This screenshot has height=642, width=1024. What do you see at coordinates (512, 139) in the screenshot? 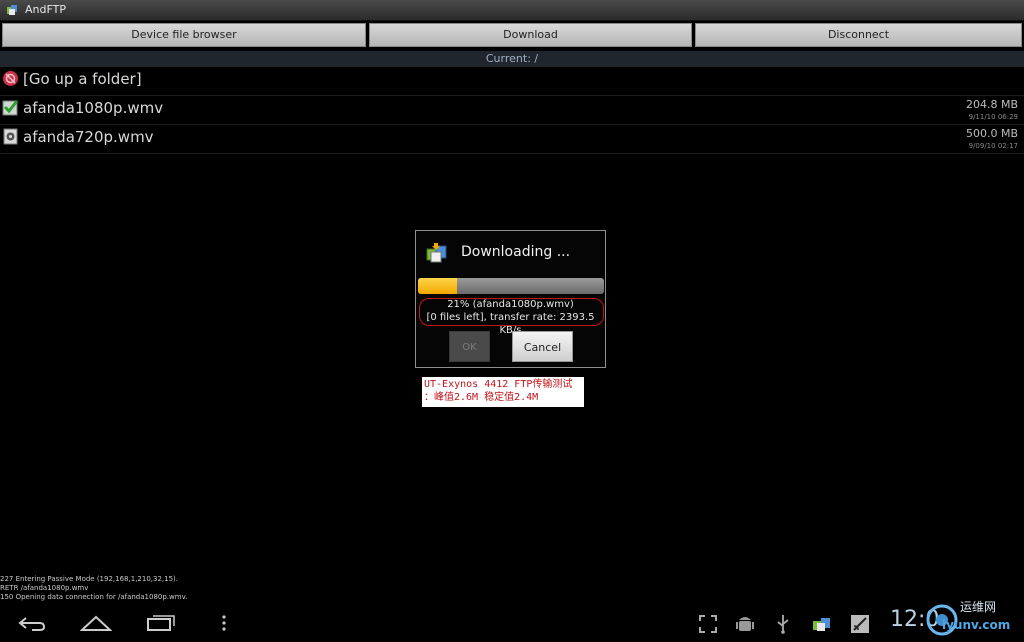
I see `list-item-file: afanda720p.wmv 500.0 MB 9/09/10 02:17` at bounding box center [512, 139].